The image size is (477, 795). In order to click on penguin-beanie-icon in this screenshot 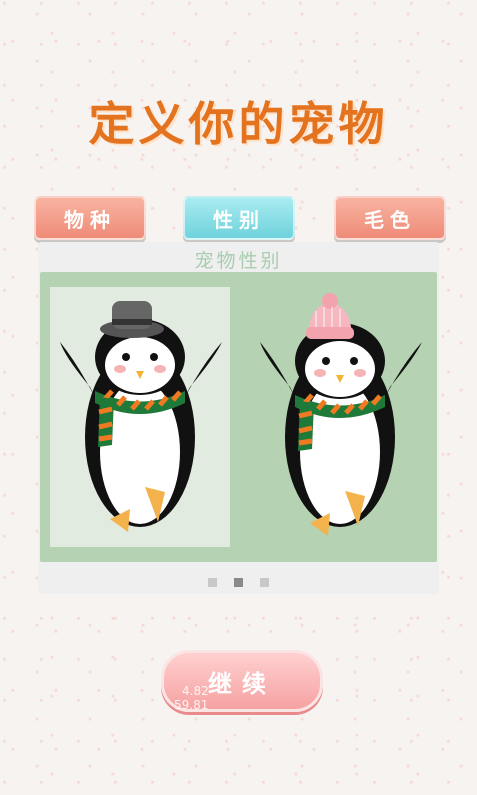, I will do `click(341, 414)`.